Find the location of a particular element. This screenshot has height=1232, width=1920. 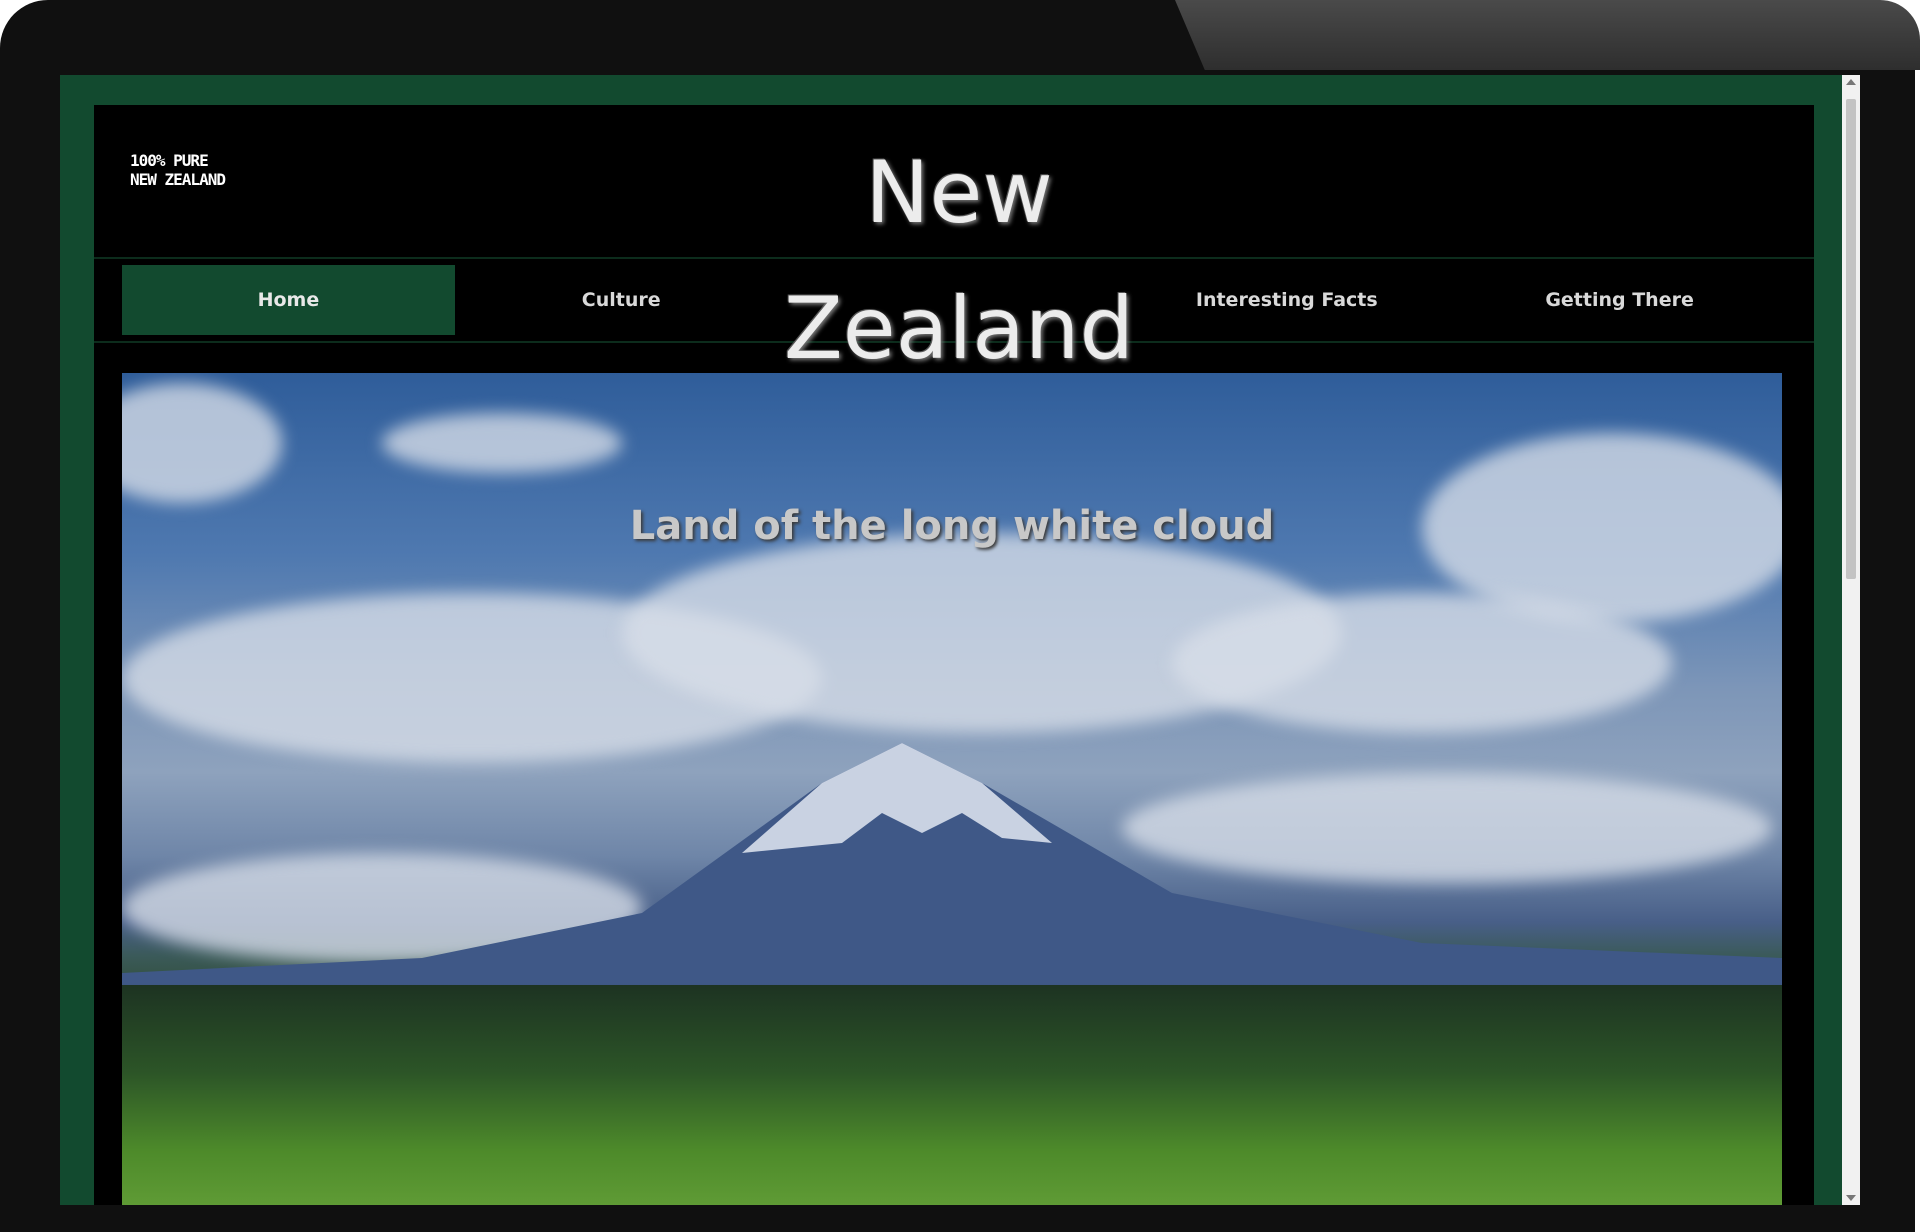

hero-tagline: Land of the long white cloud is located at coordinates (952, 526).